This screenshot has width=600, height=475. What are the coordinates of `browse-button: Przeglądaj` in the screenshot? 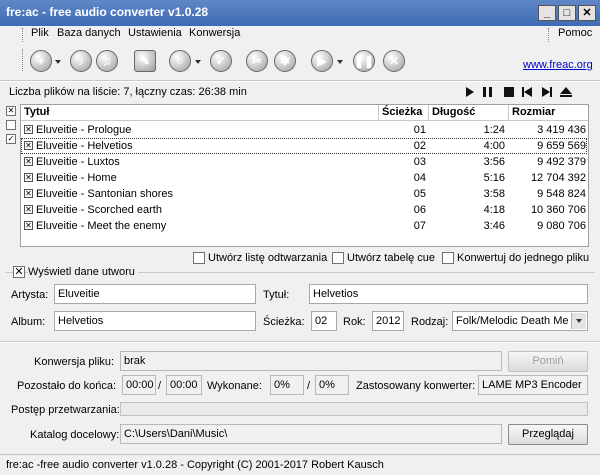 It's located at (548, 434).